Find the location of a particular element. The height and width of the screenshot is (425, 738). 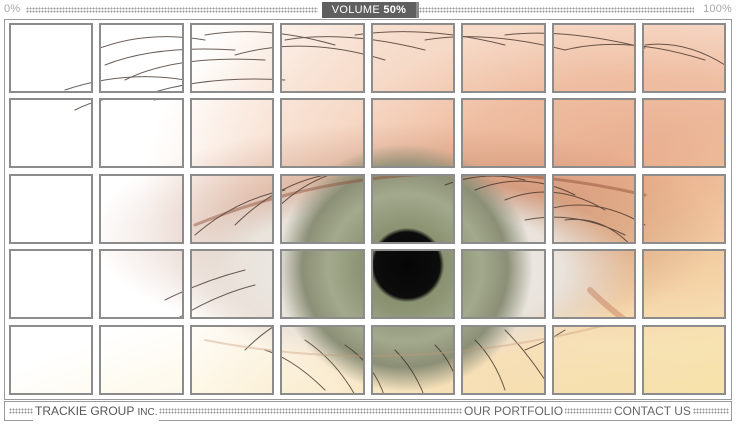

volume-label: VOLUME is located at coordinates (355, 10).